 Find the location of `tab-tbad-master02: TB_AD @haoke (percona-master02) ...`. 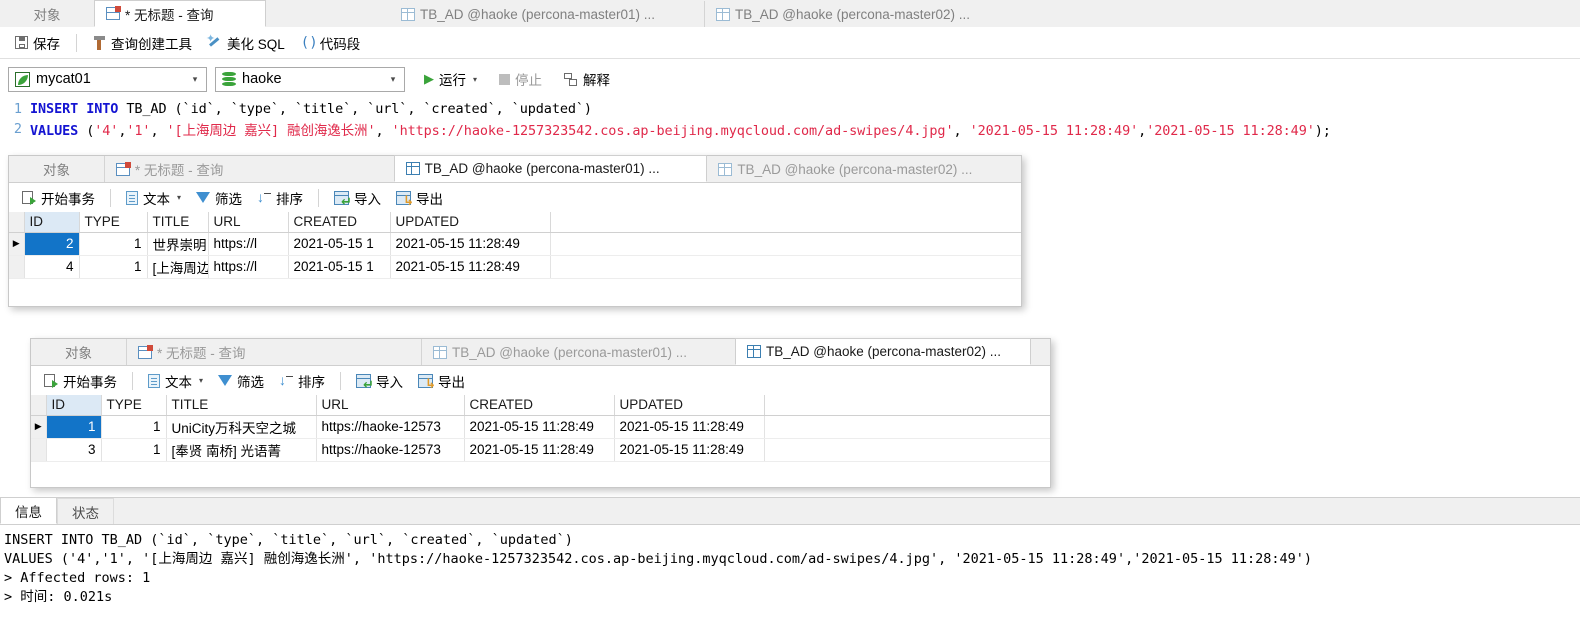

tab-tbad-master02: TB_AD @haoke (percona-master02) ... is located at coordinates (861, 14).